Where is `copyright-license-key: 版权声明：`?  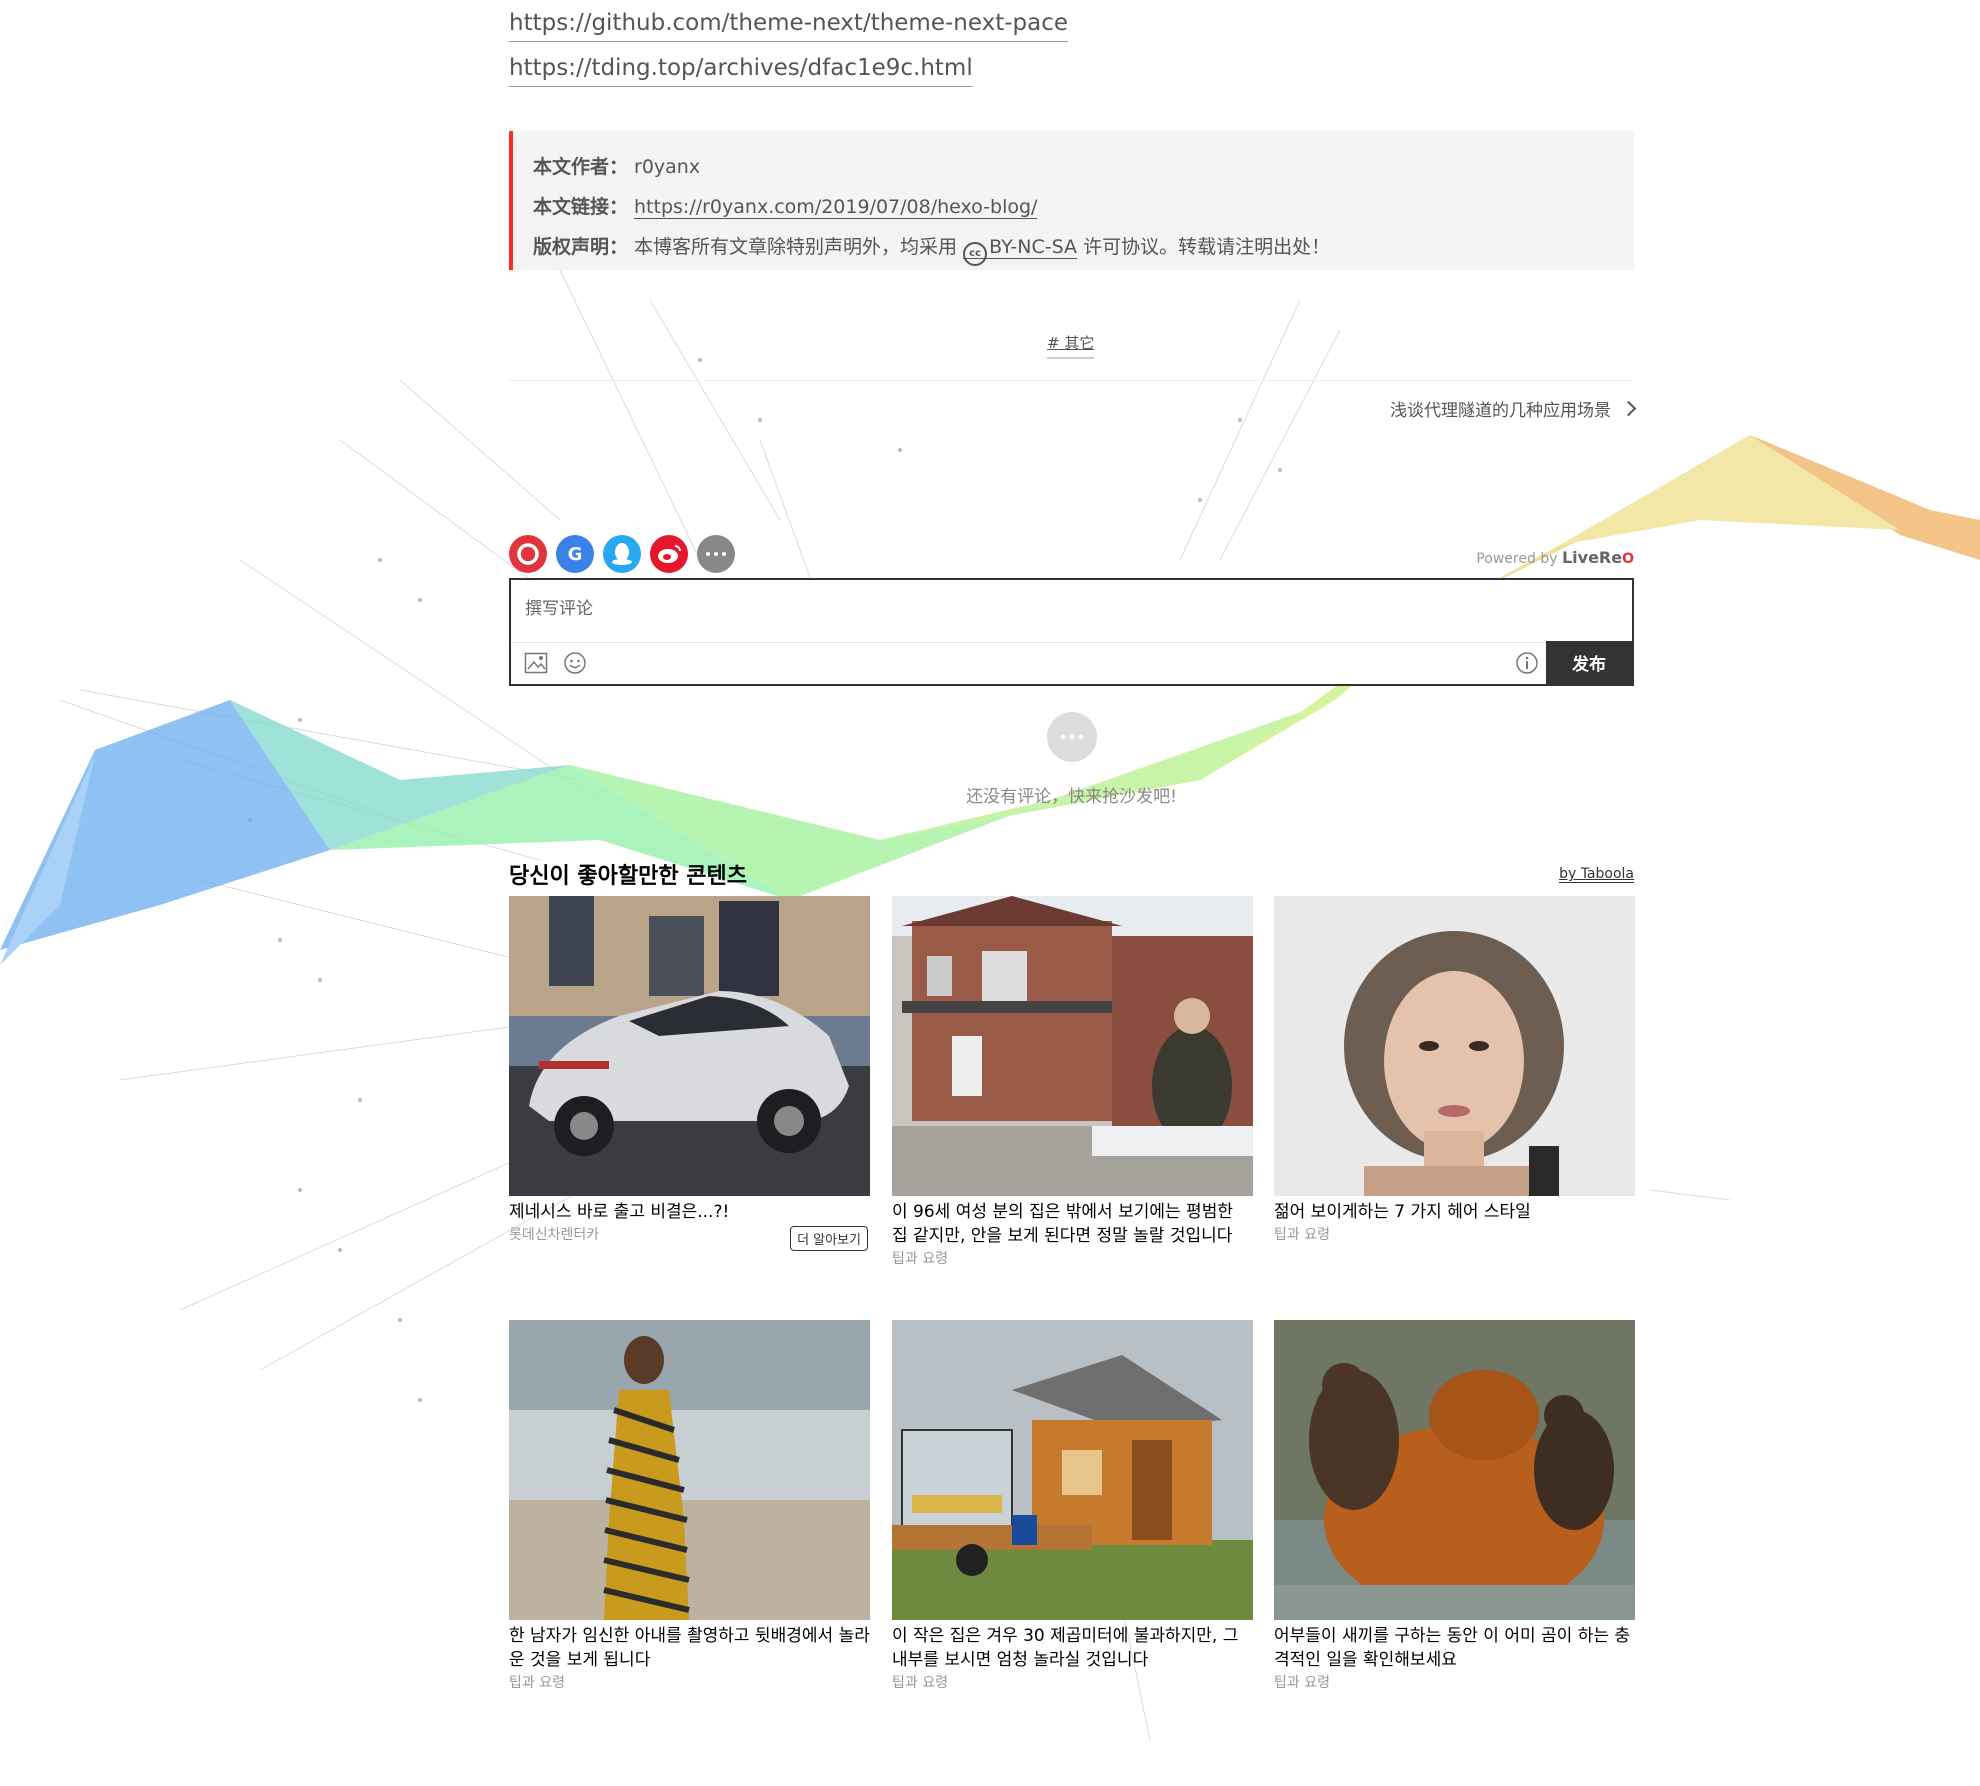
copyright-license-key: 版权声明： is located at coordinates (581, 247).